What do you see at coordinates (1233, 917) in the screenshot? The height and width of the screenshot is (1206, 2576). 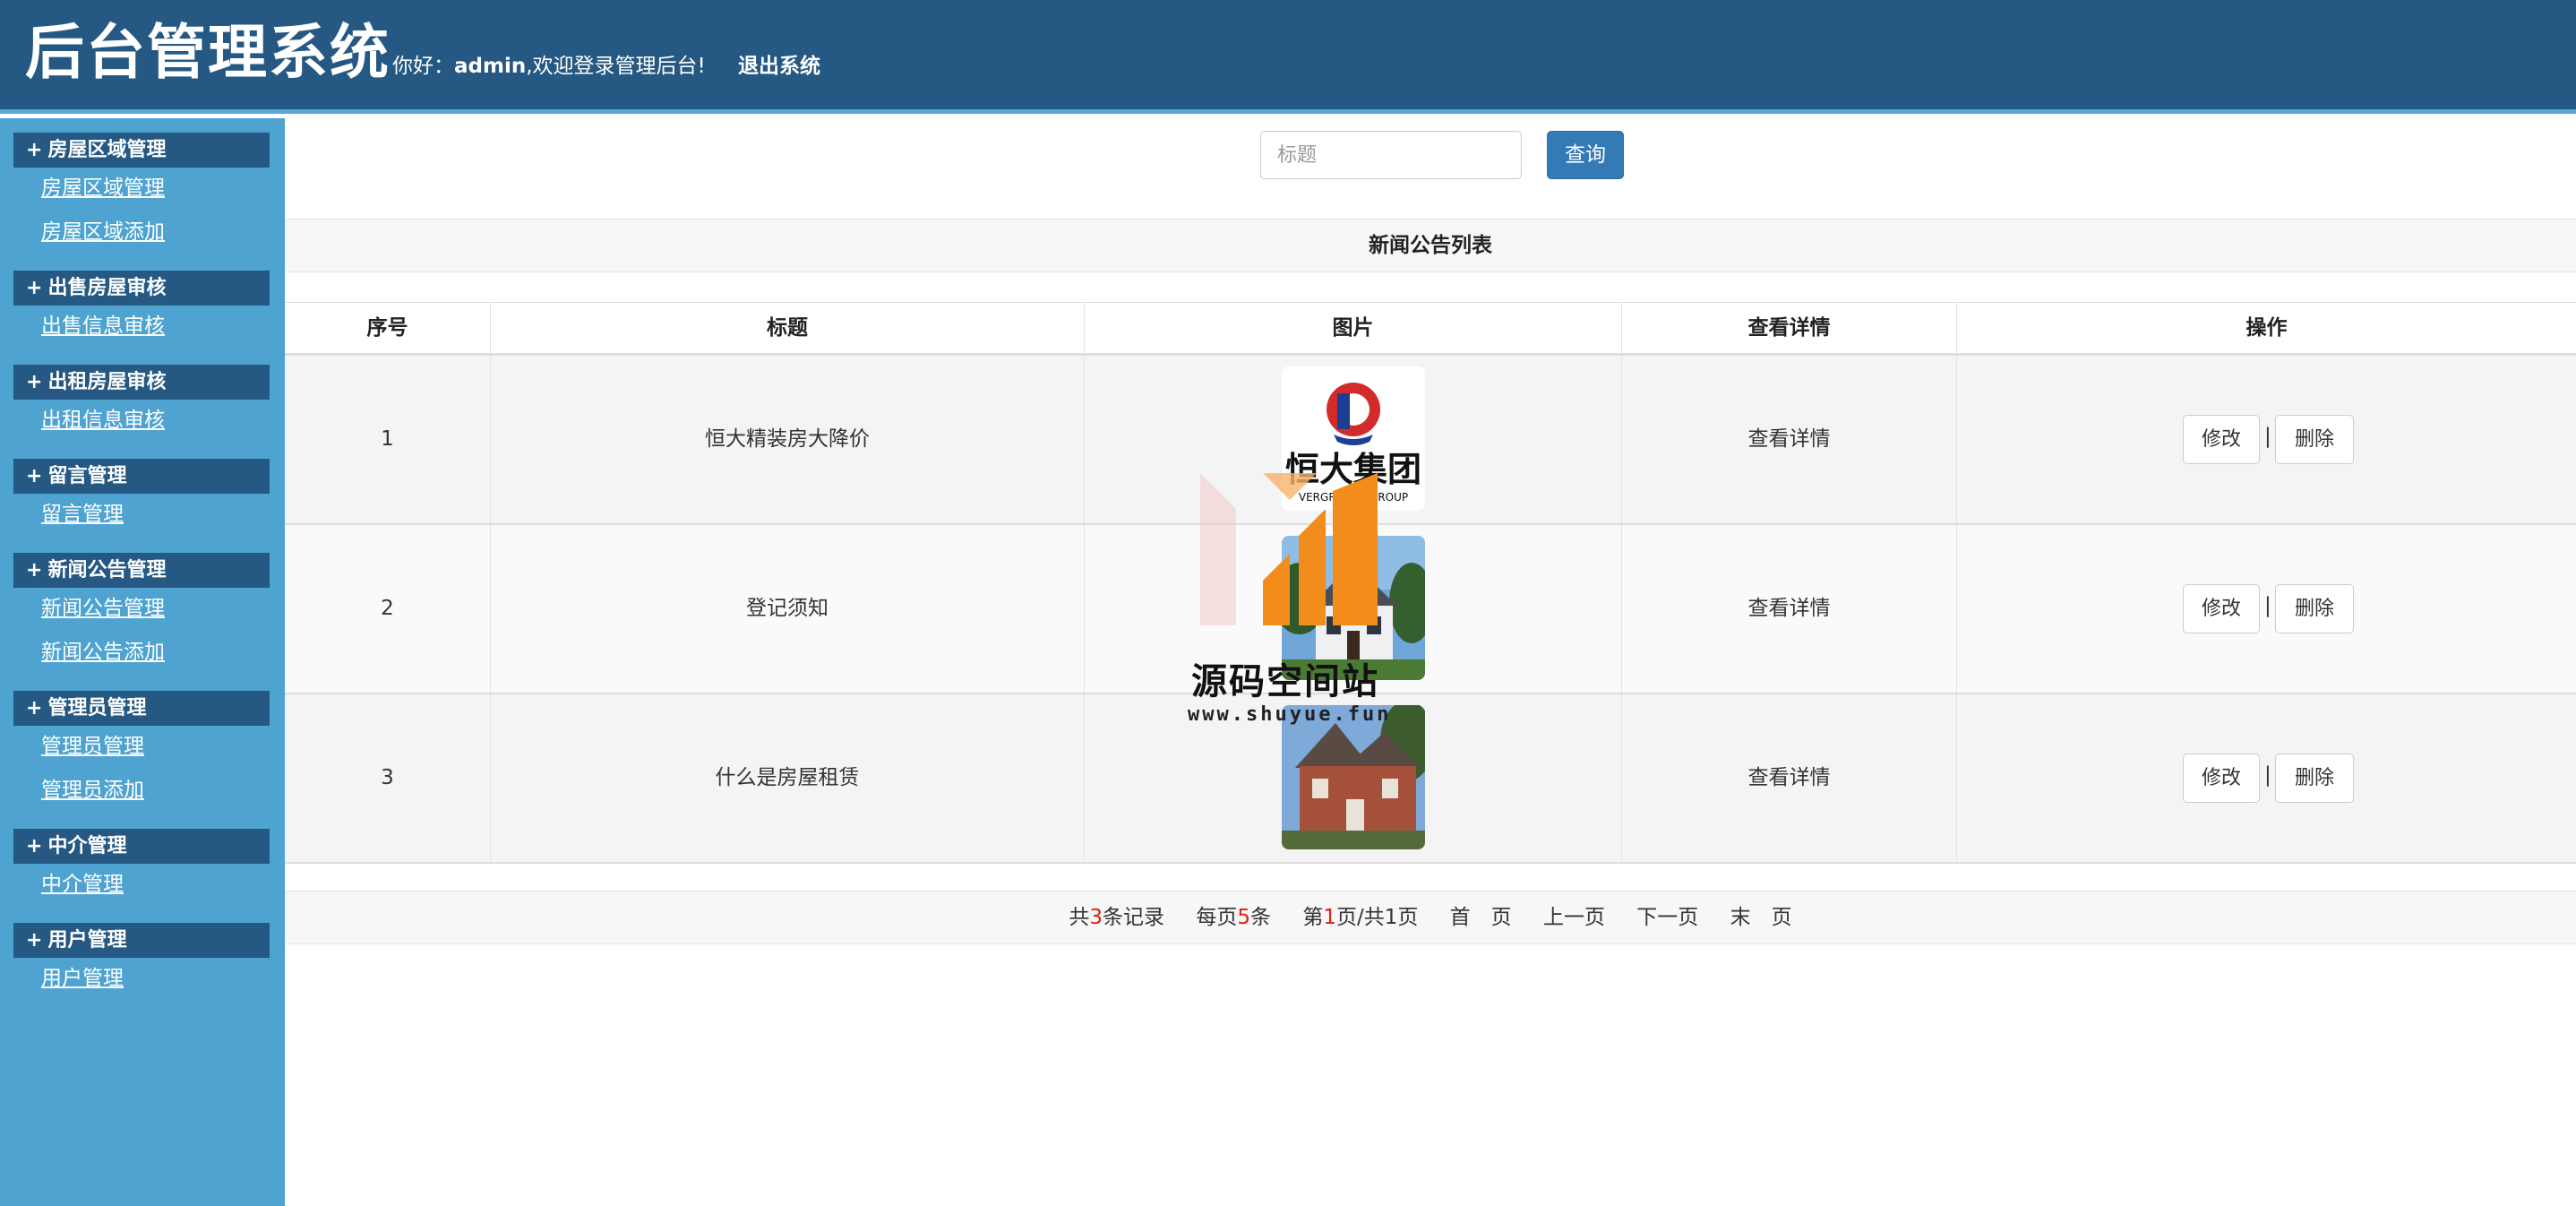 I see `page-size: 每页5条` at bounding box center [1233, 917].